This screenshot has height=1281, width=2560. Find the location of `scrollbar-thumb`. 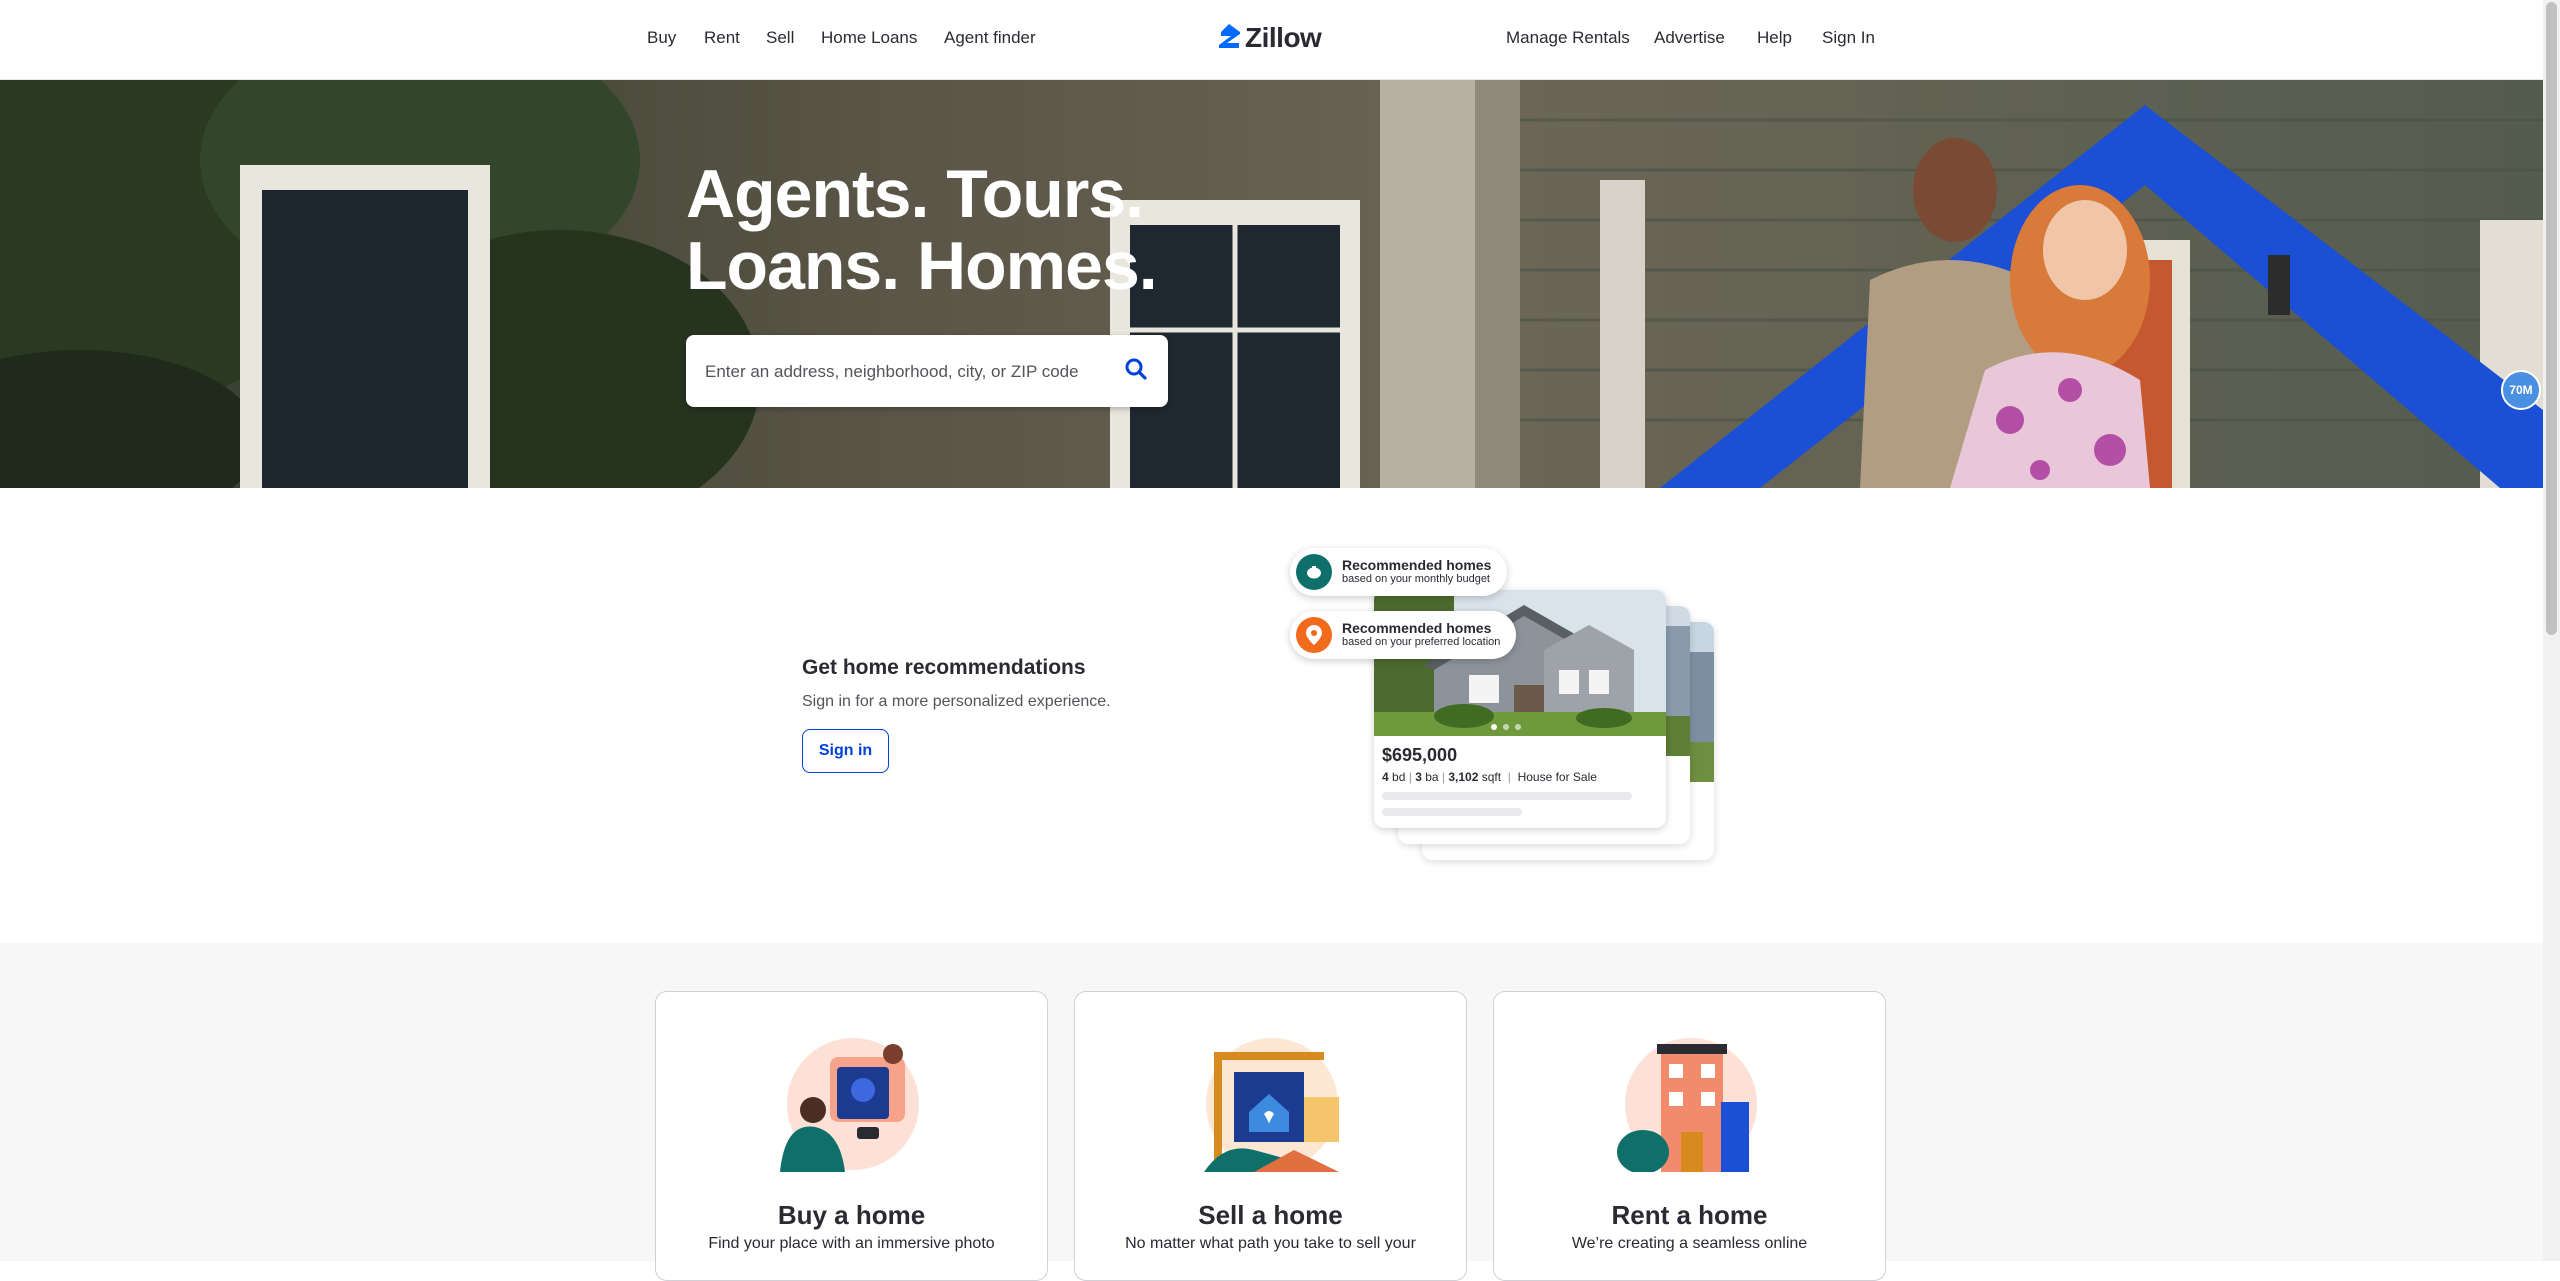

scrollbar-thumb is located at coordinates (2551, 318).